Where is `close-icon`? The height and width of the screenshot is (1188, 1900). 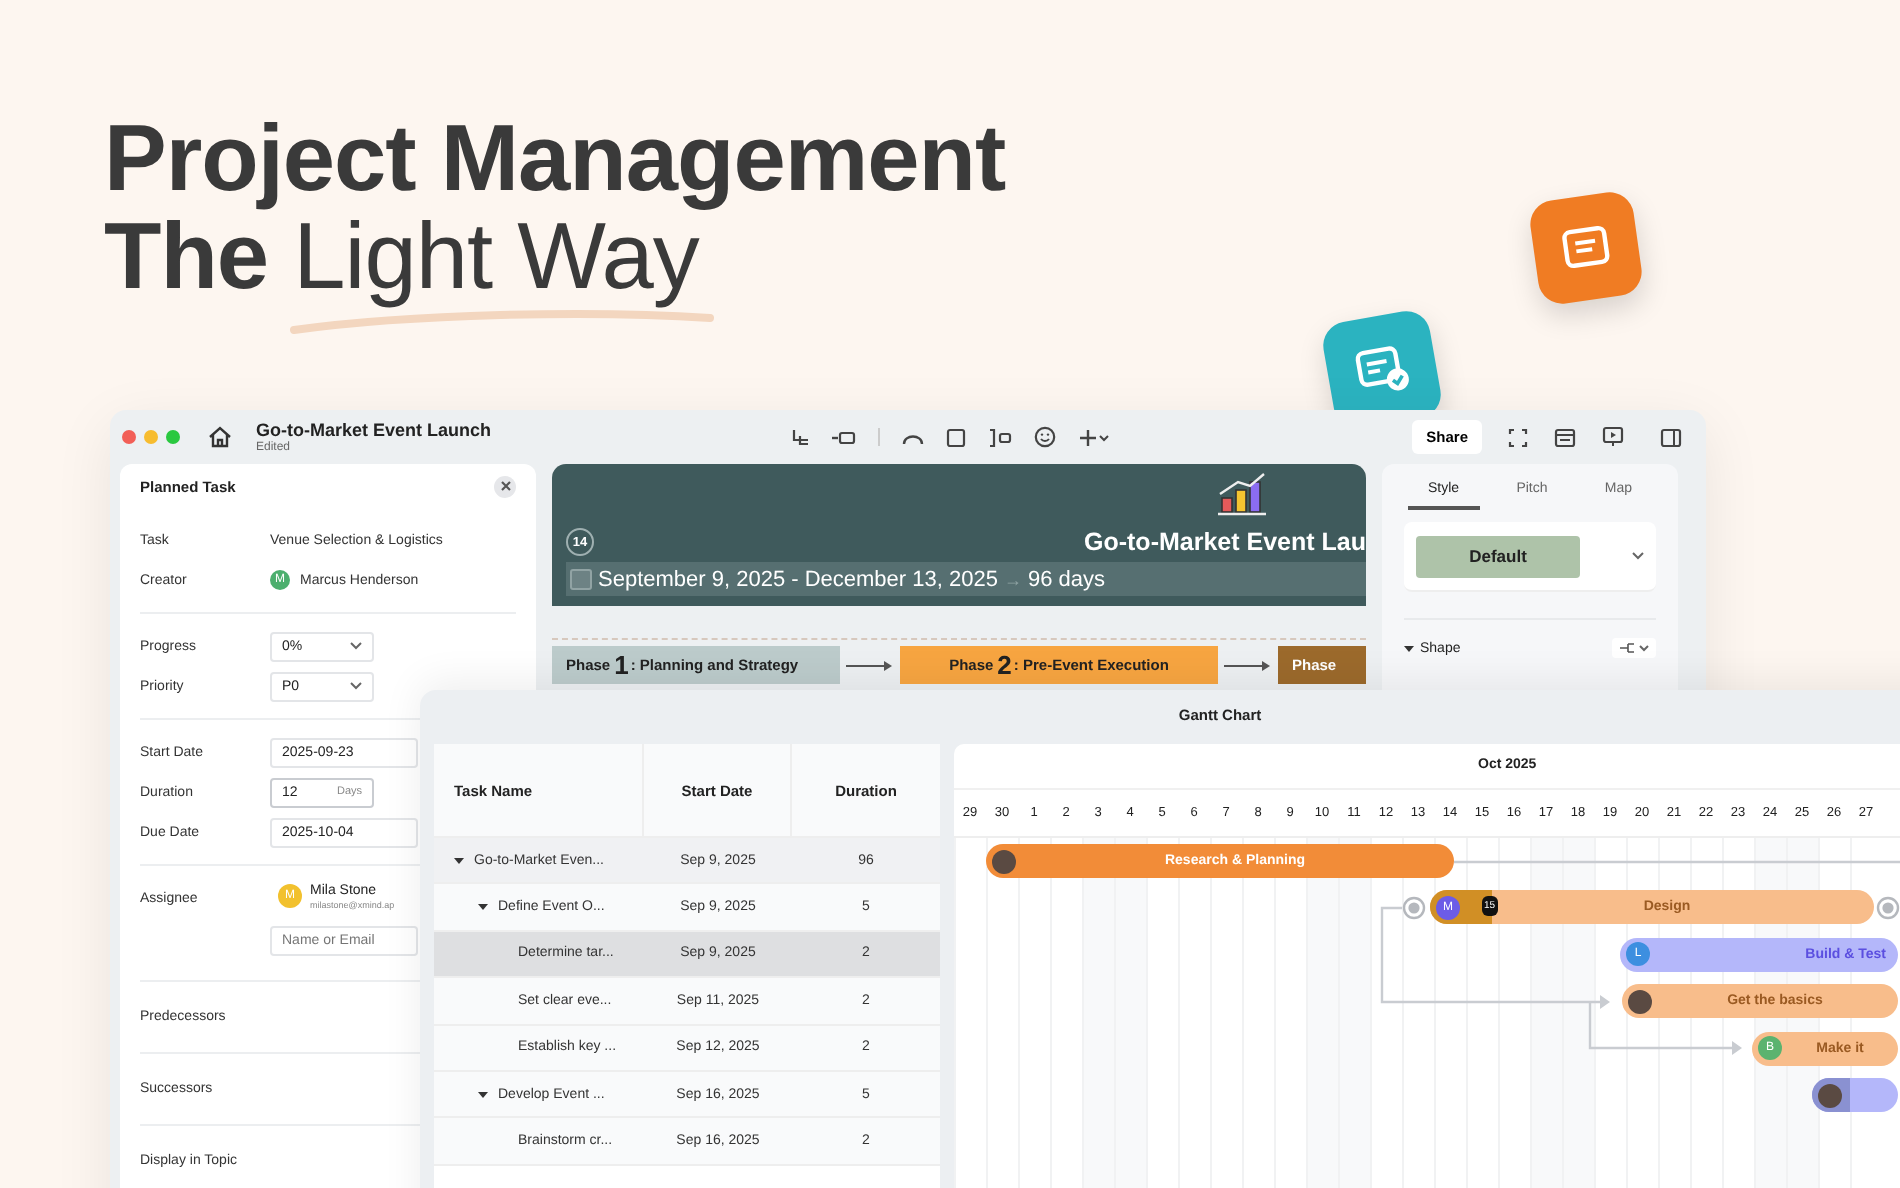
close-icon is located at coordinates (505, 486).